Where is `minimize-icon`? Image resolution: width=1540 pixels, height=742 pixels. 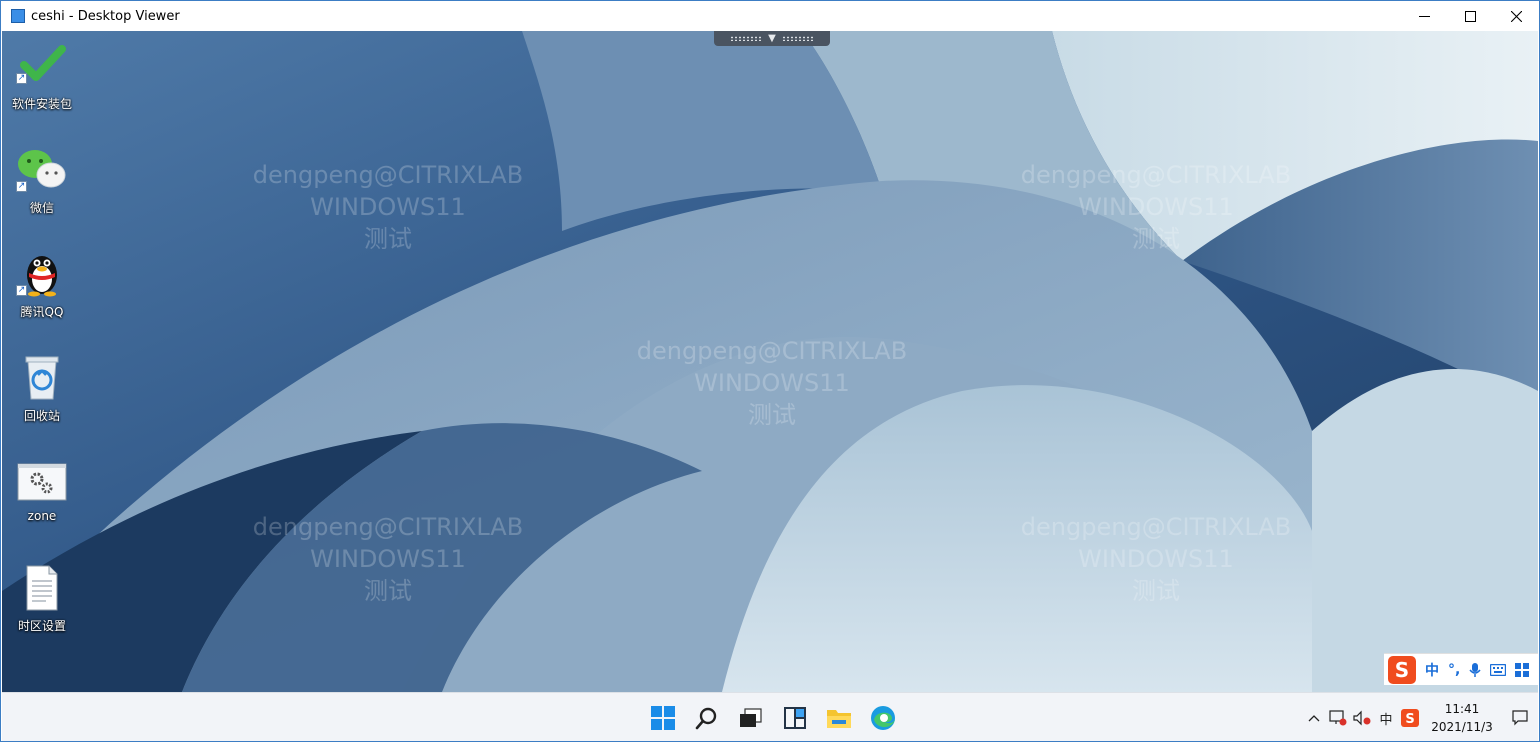
minimize-icon is located at coordinates (1424, 16).